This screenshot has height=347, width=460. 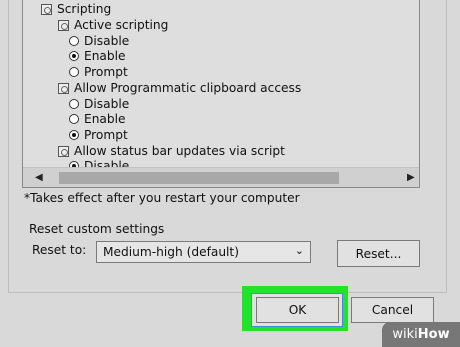 What do you see at coordinates (59, 250) in the screenshot?
I see `reset-to-label: Reset to:` at bounding box center [59, 250].